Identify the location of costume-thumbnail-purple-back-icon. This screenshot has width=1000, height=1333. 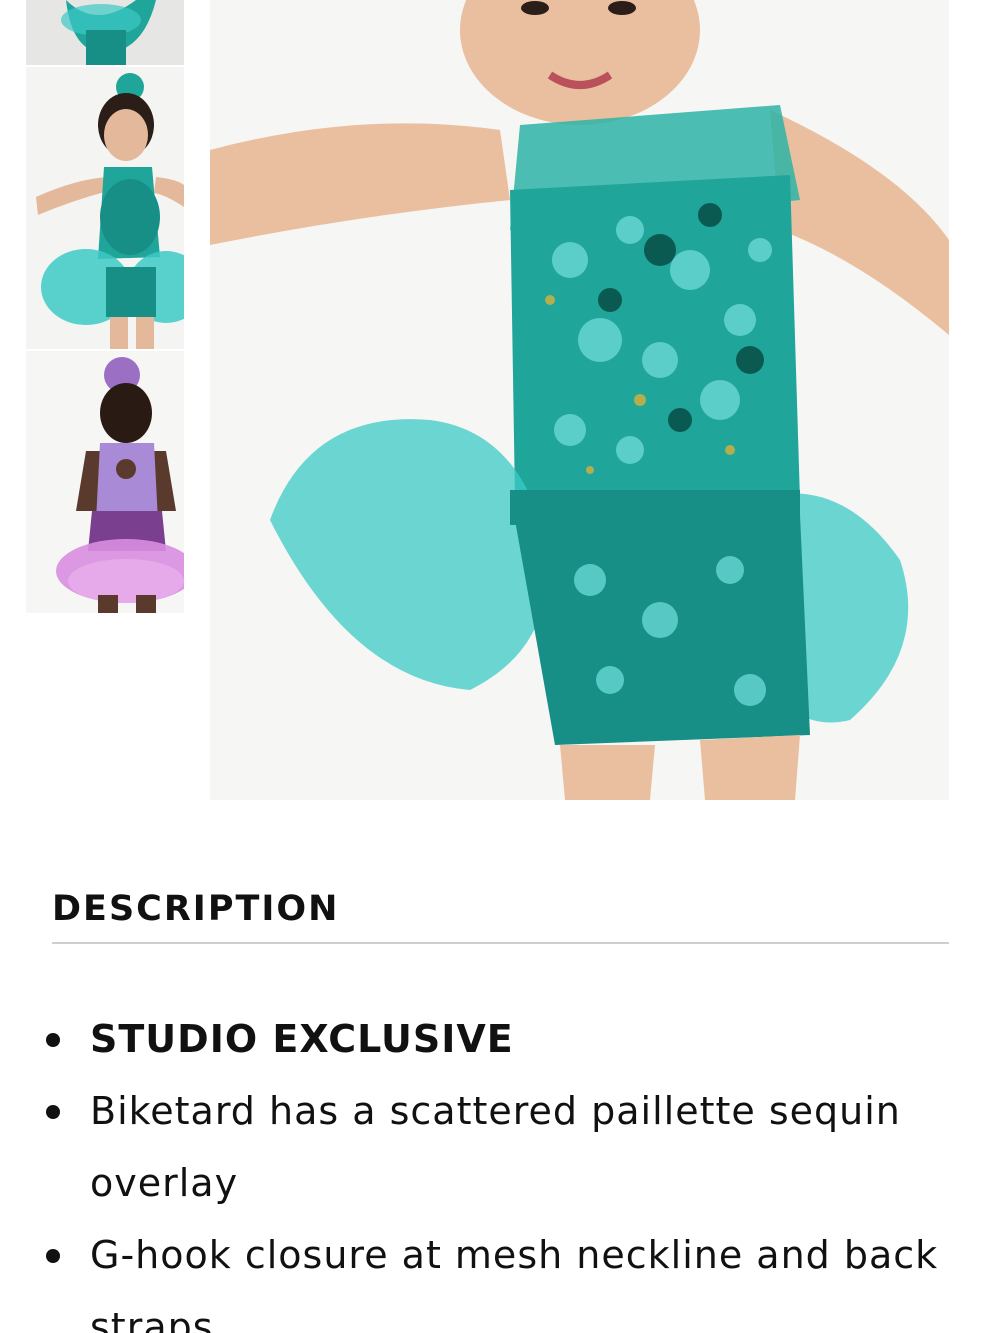
(105, 482).